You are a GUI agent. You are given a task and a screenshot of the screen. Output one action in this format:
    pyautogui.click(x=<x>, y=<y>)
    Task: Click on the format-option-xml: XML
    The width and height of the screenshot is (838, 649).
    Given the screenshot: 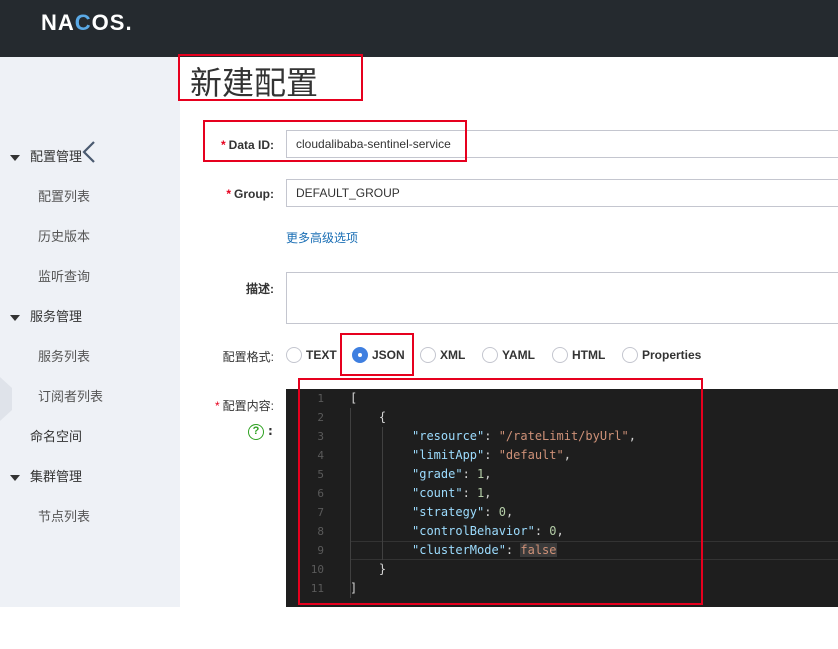 What is the action you would take?
    pyautogui.click(x=442, y=355)
    